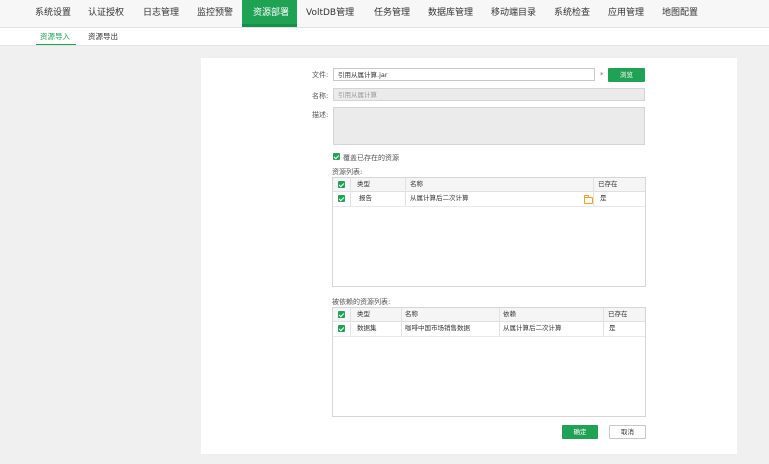 The image size is (769, 464). I want to click on nav-item-system-check: 系统检查, so click(572, 13).